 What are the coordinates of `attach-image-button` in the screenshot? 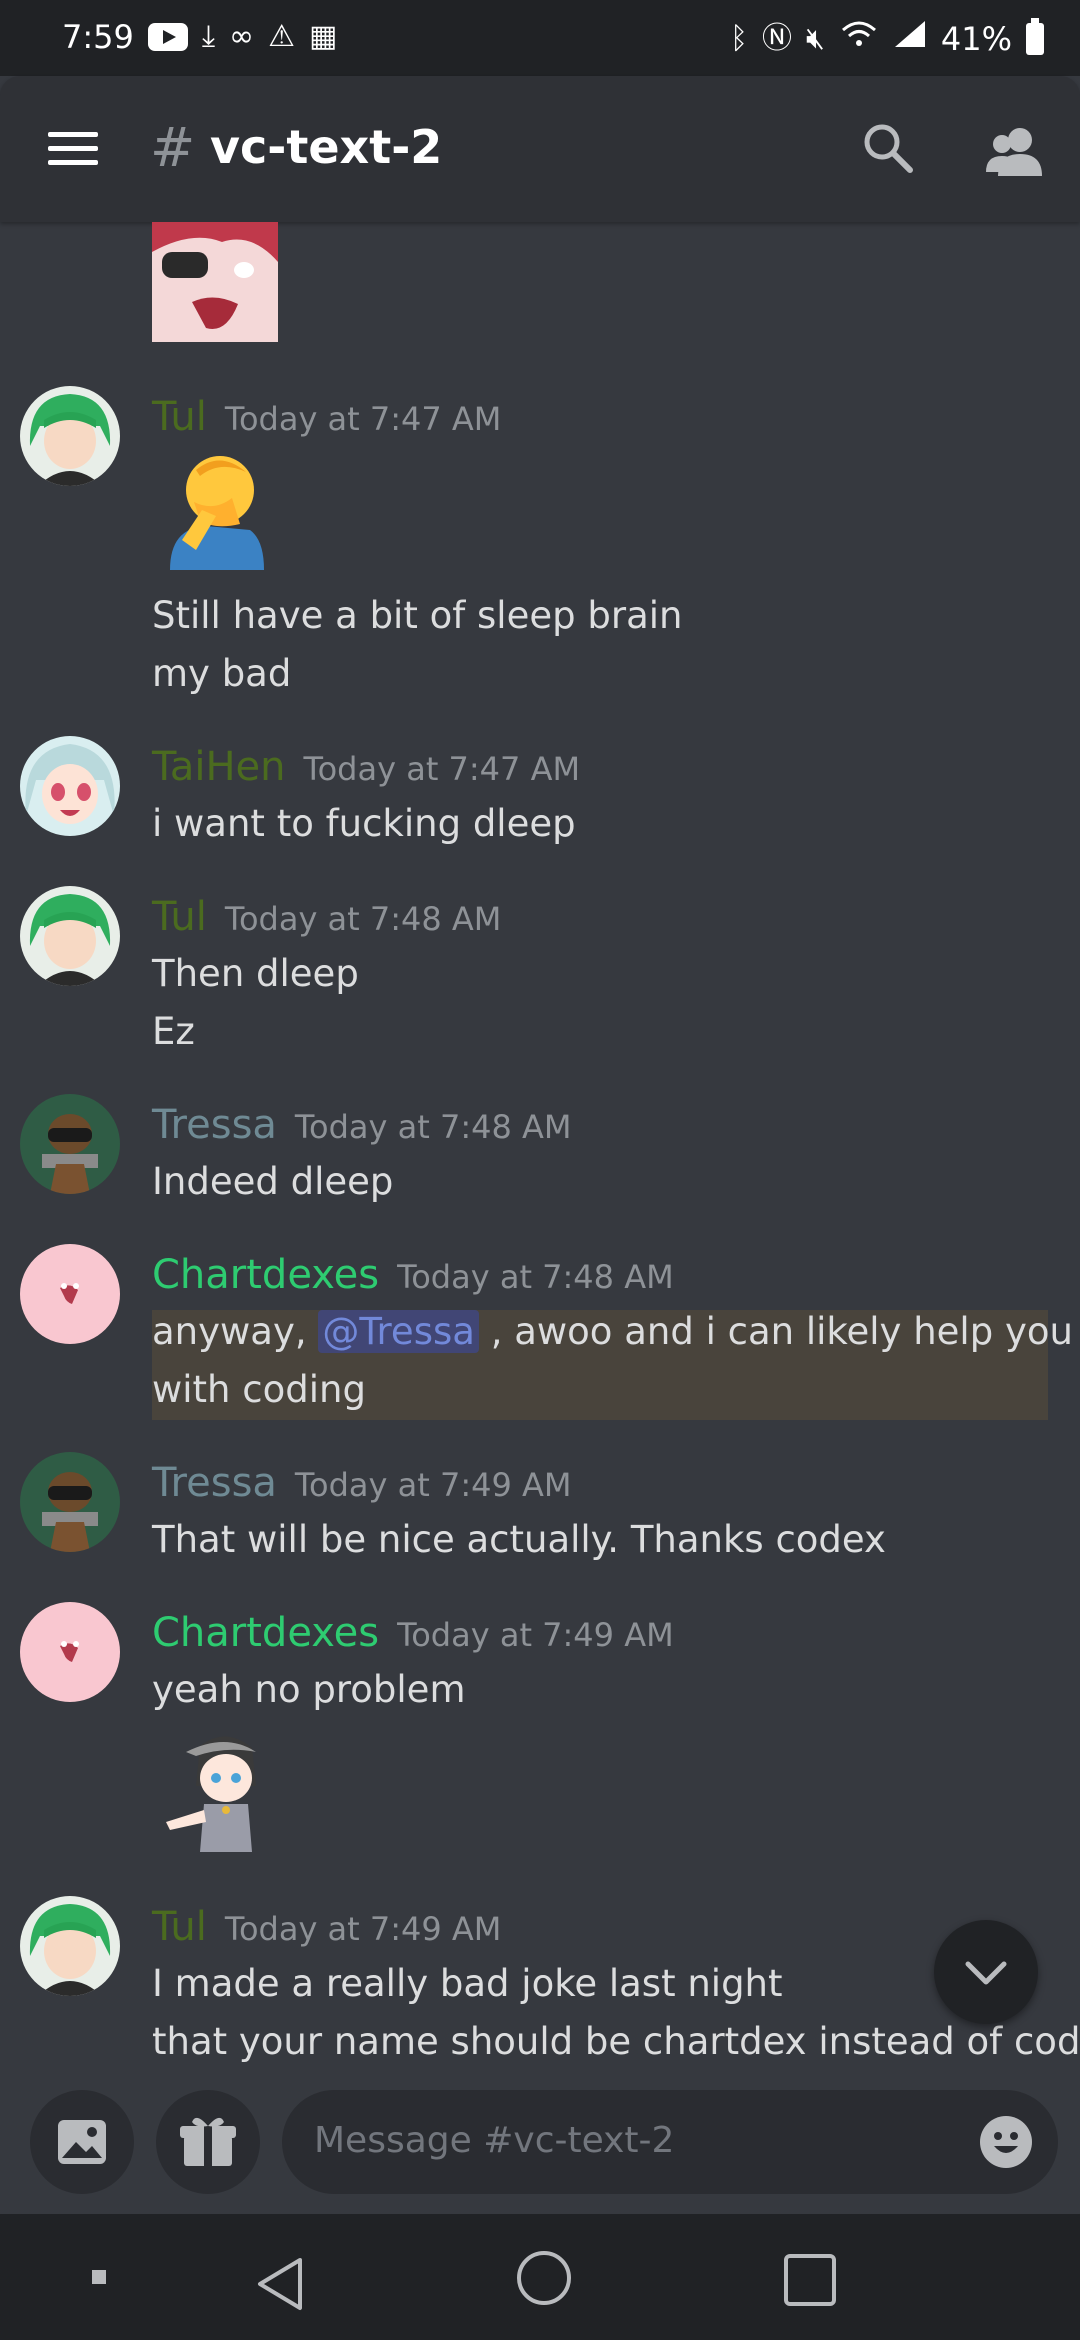 It's located at (82, 2142).